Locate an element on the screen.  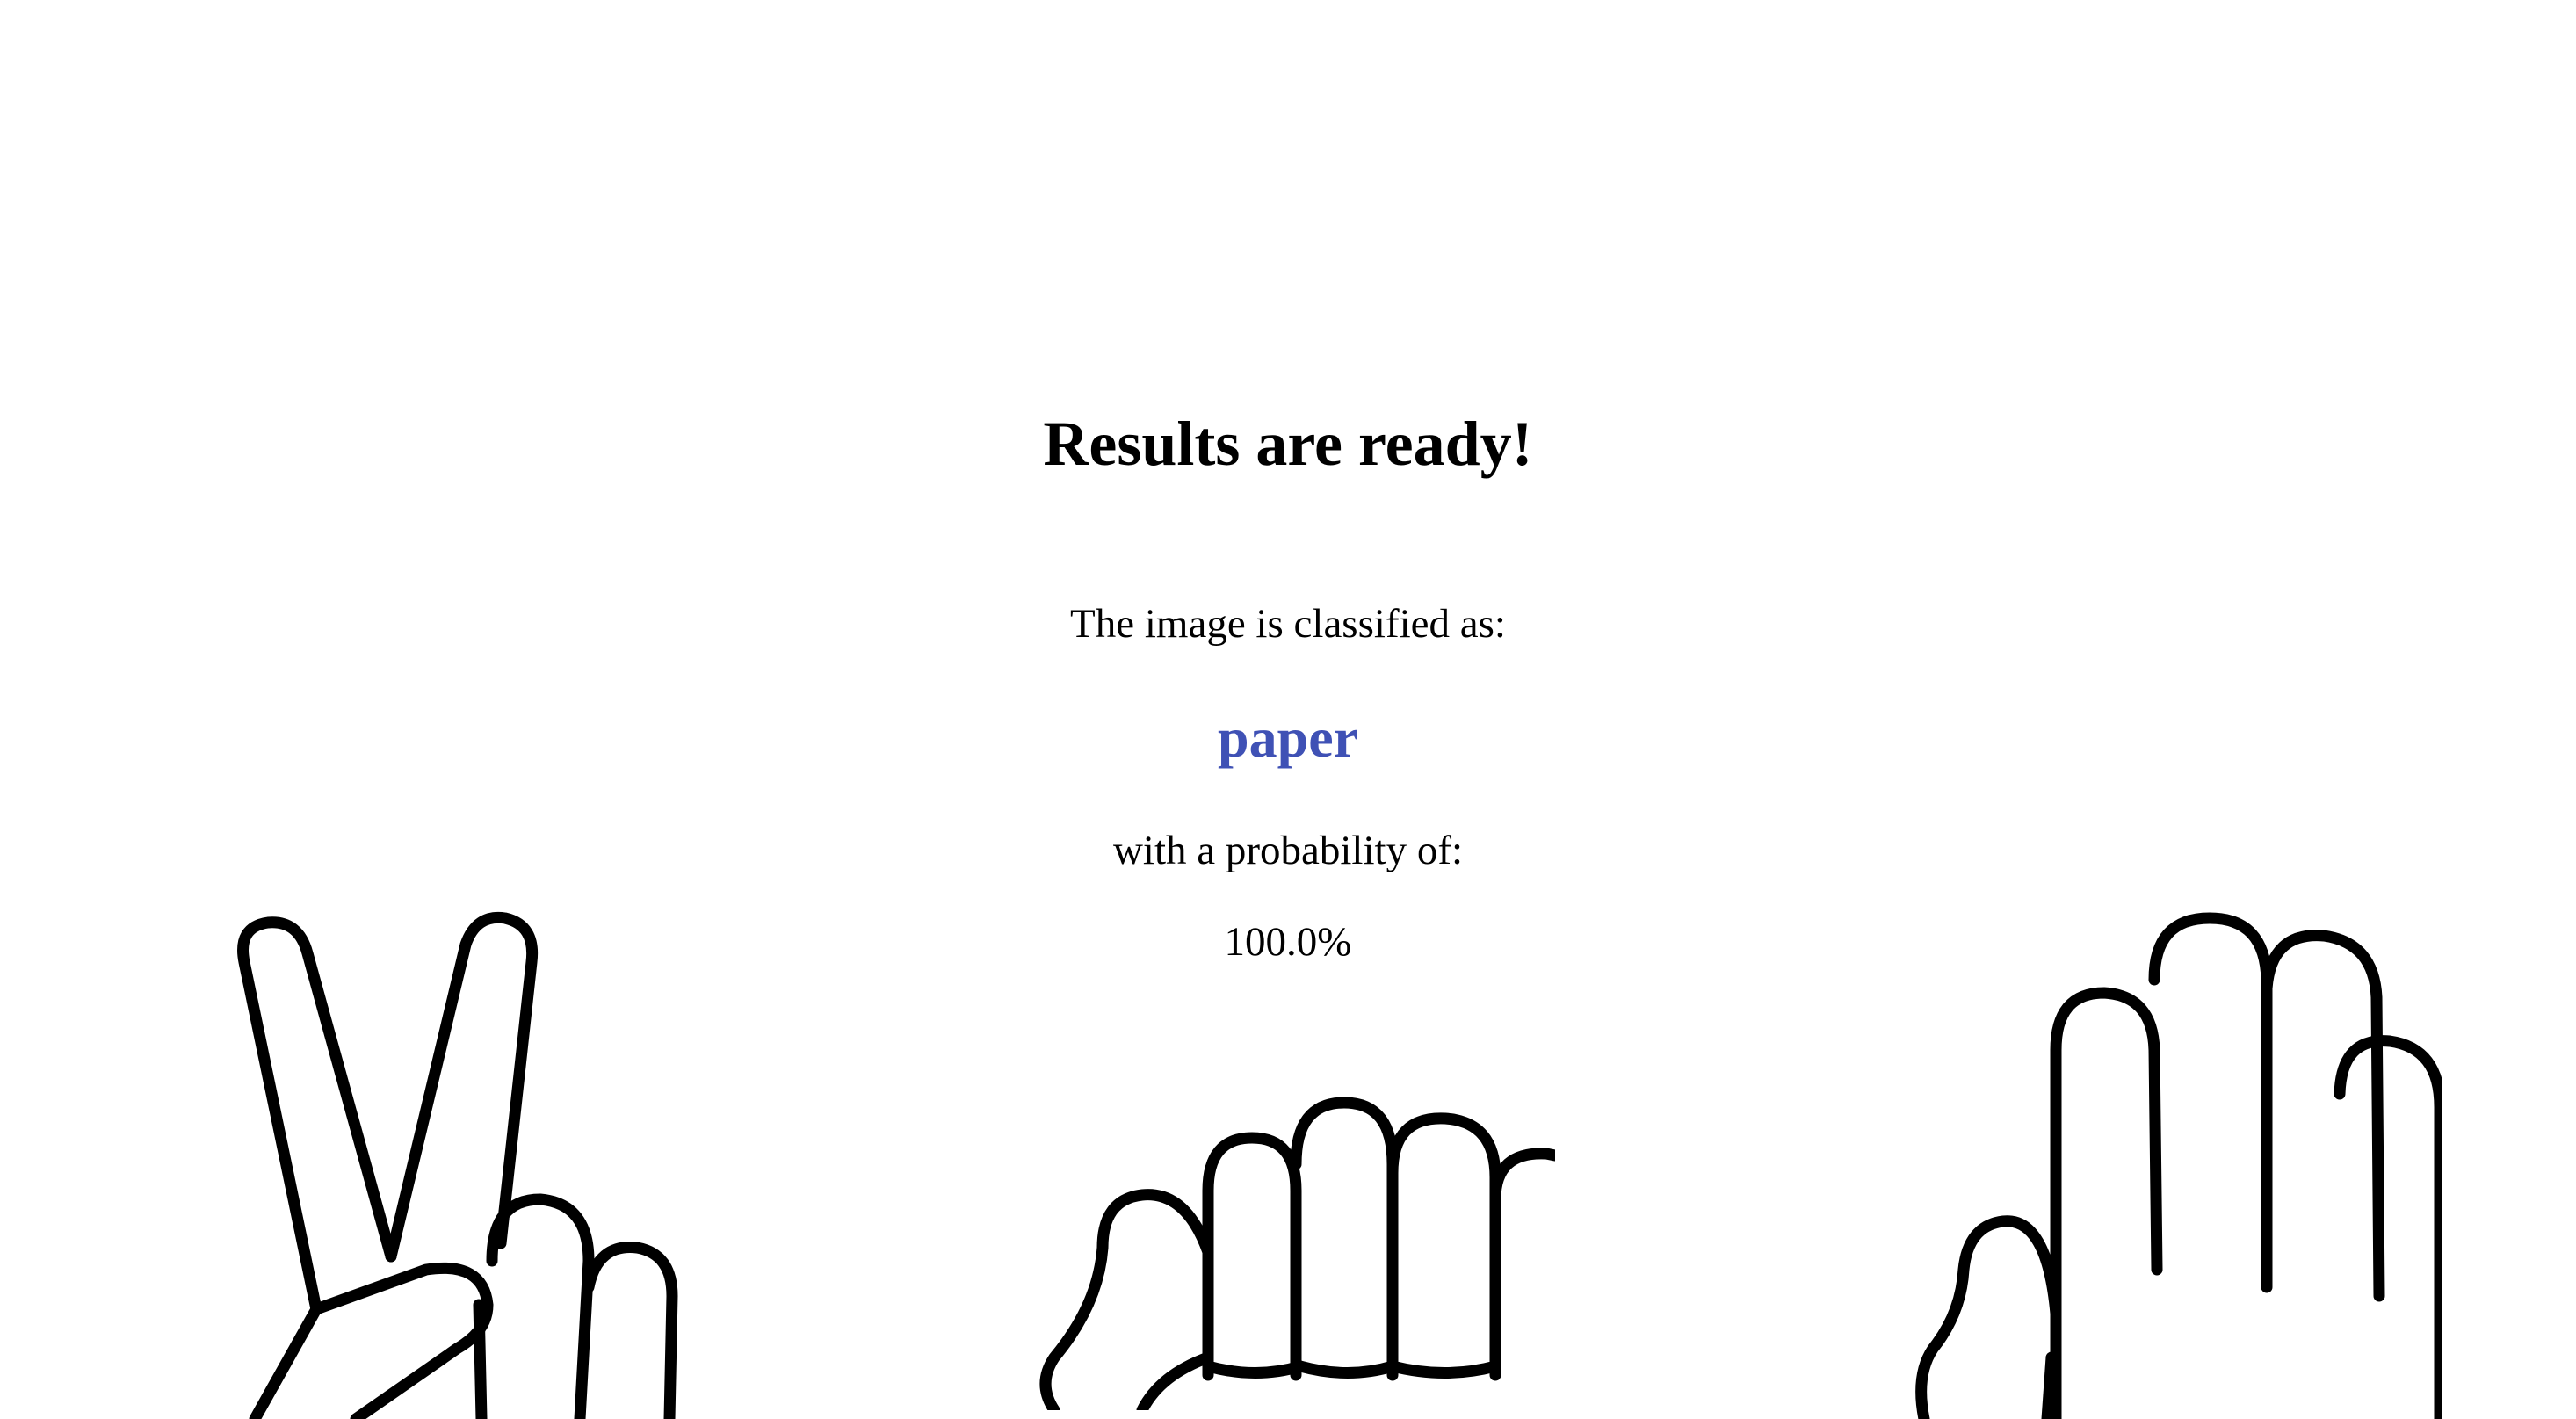
results-heading: Results are ready! is located at coordinates (1288, 444).